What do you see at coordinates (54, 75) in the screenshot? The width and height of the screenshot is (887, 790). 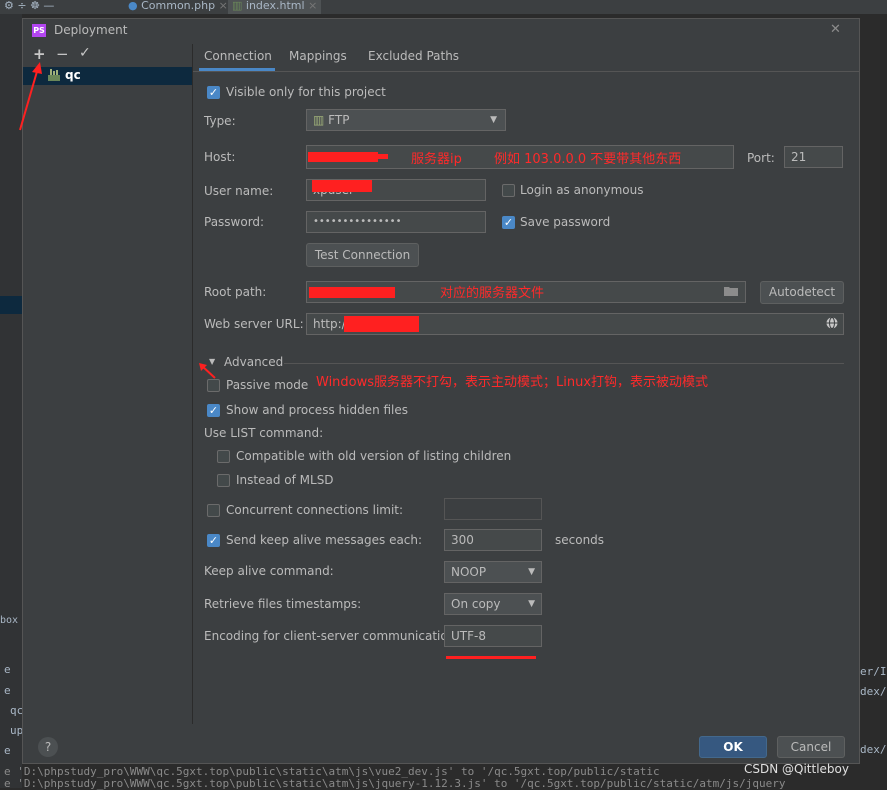 I see `ftp-server-icon` at bounding box center [54, 75].